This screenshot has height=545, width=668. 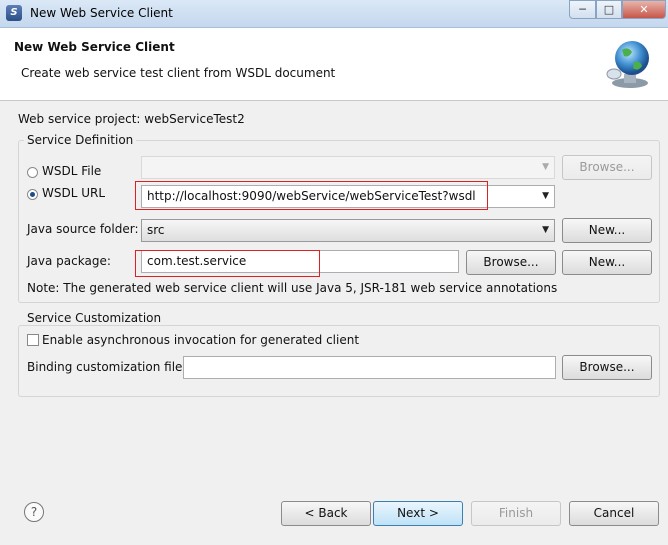 I want to click on package-value: com.test.service, so click(x=197, y=261).